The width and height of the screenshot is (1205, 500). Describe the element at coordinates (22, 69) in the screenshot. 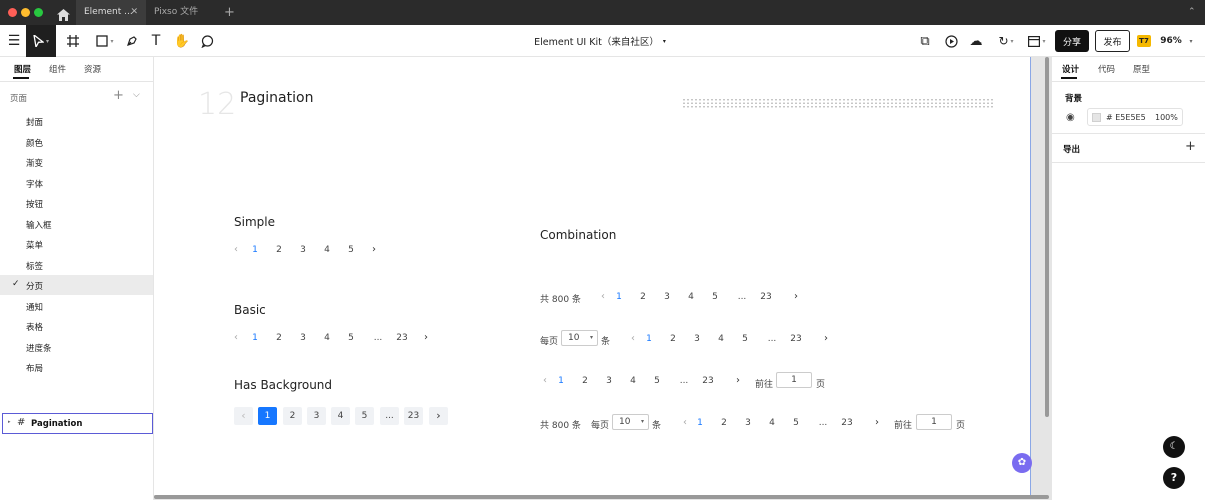

I see `tab-layers: 图层` at that location.